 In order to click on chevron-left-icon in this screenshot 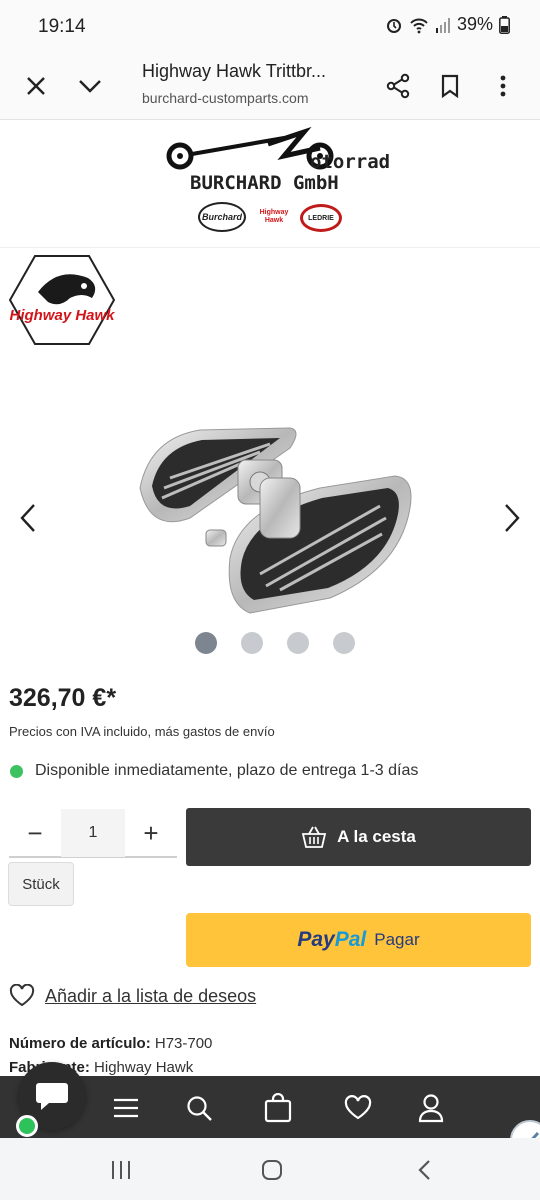, I will do `click(27, 518)`.